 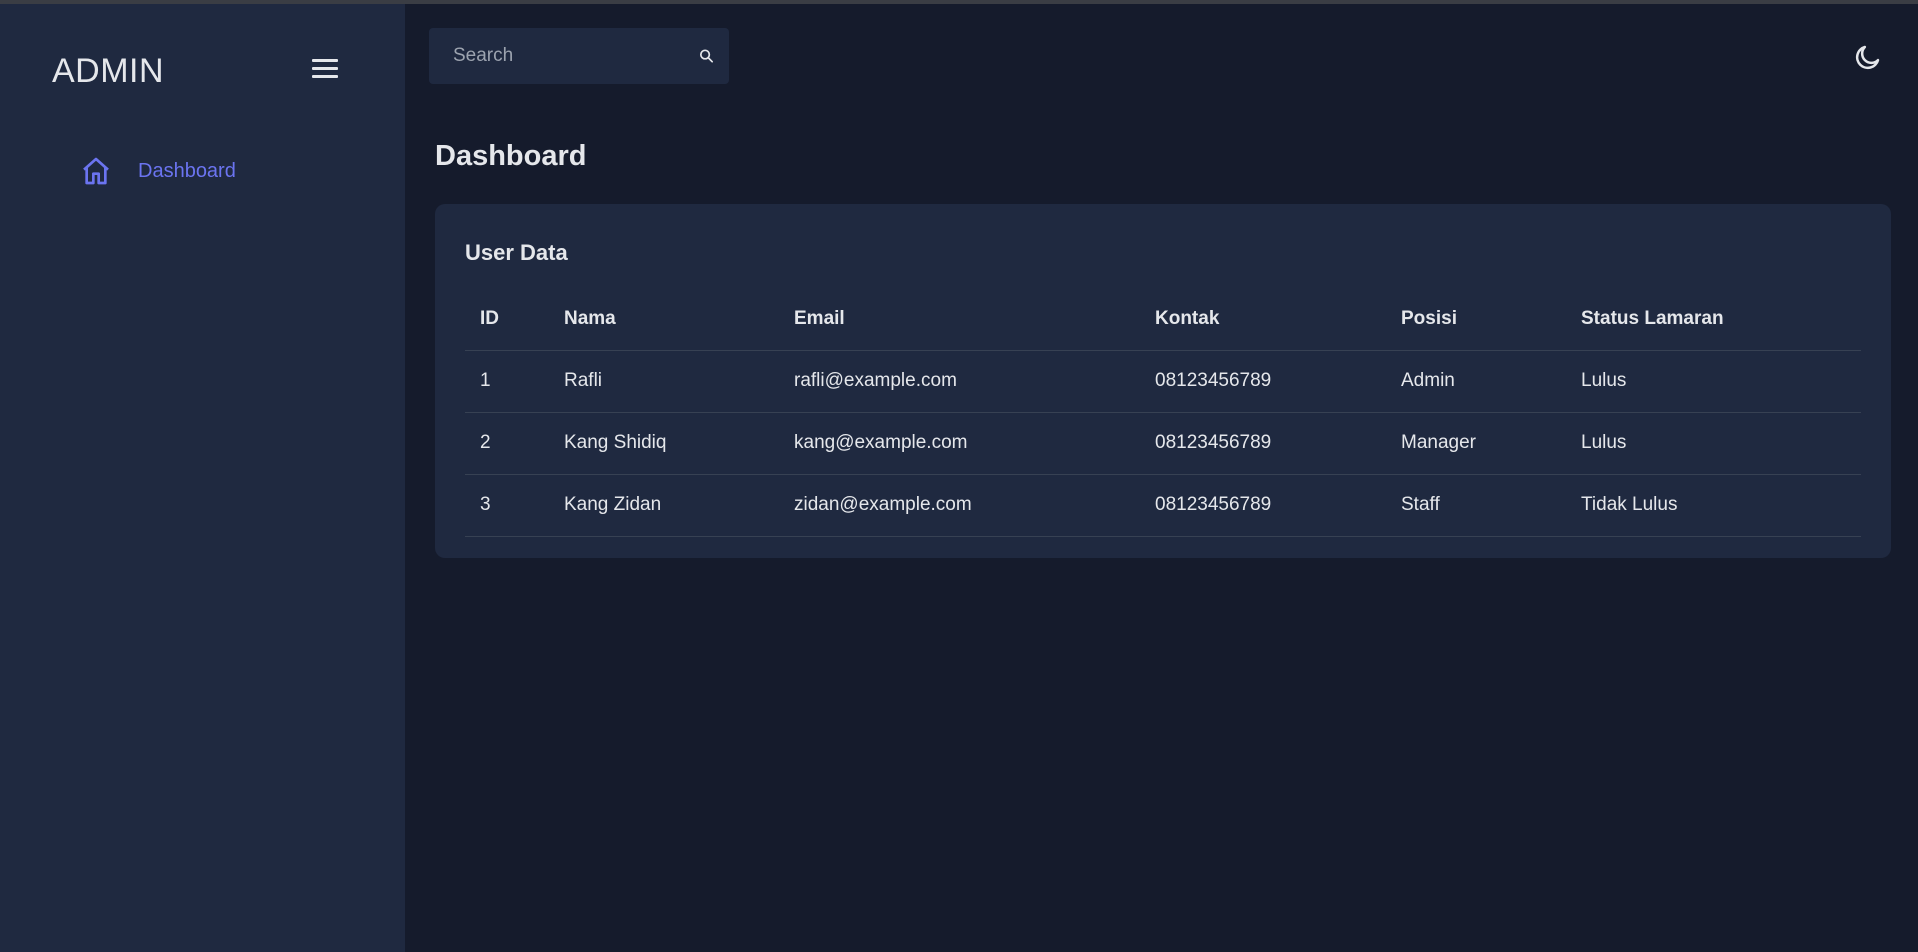 I want to click on column-header-nama: Nama, so click(x=664, y=319).